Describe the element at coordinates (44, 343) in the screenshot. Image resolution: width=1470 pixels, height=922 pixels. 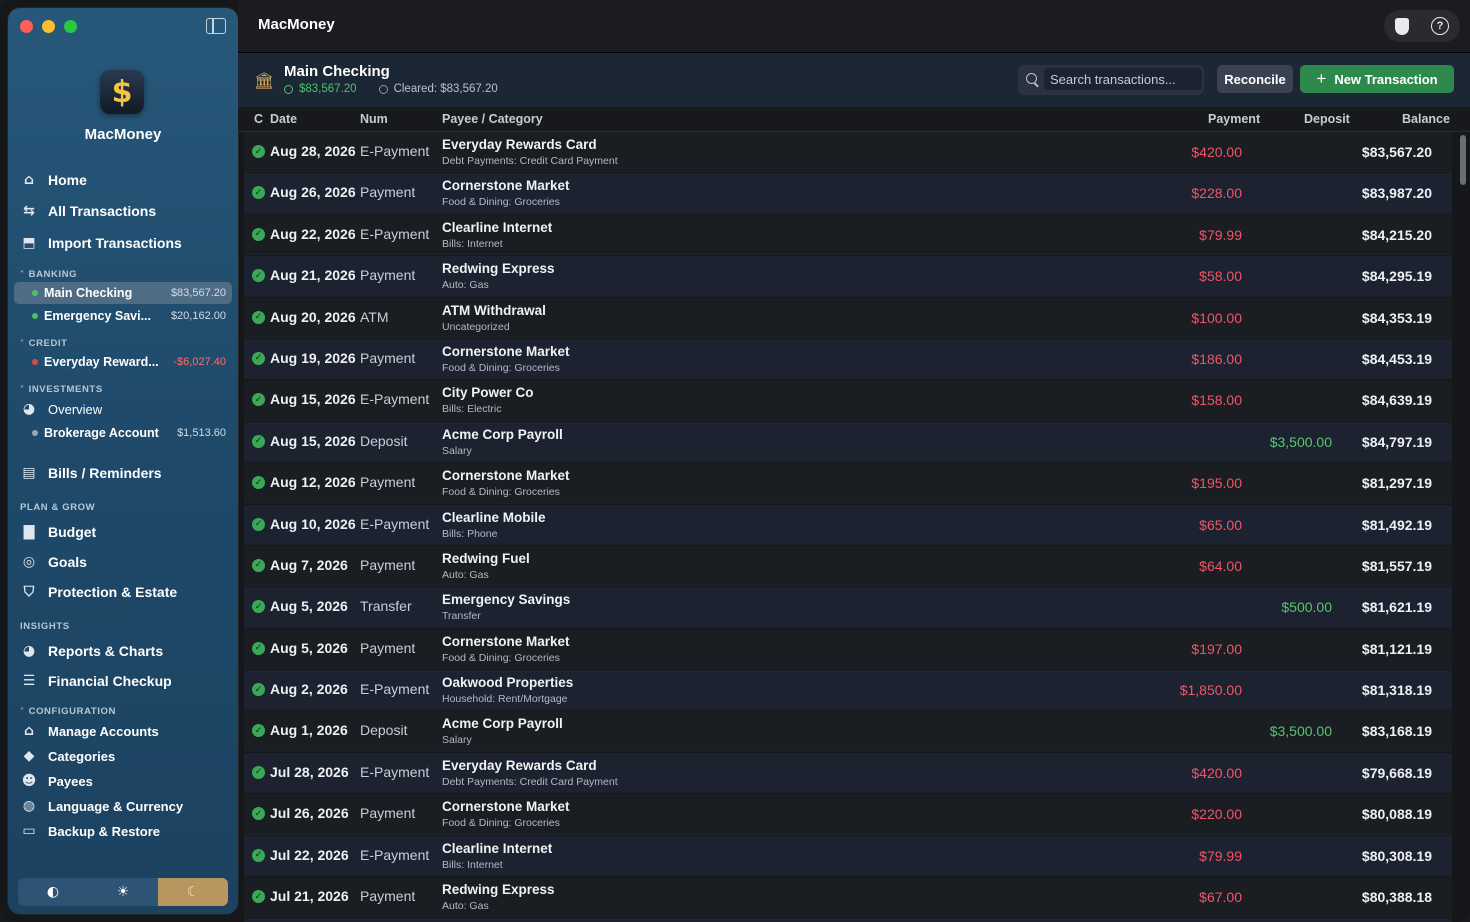
I see `section-credit: ˅ CREDIT` at that location.